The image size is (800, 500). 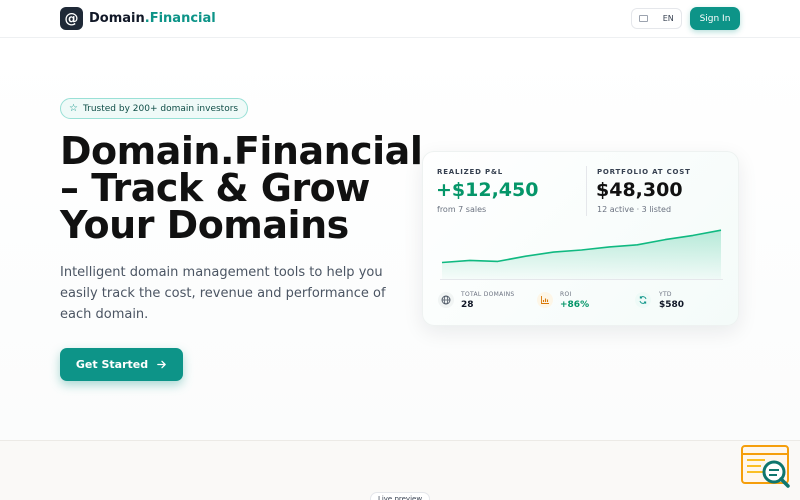 I want to click on ytd-value: $580, so click(x=672, y=305).